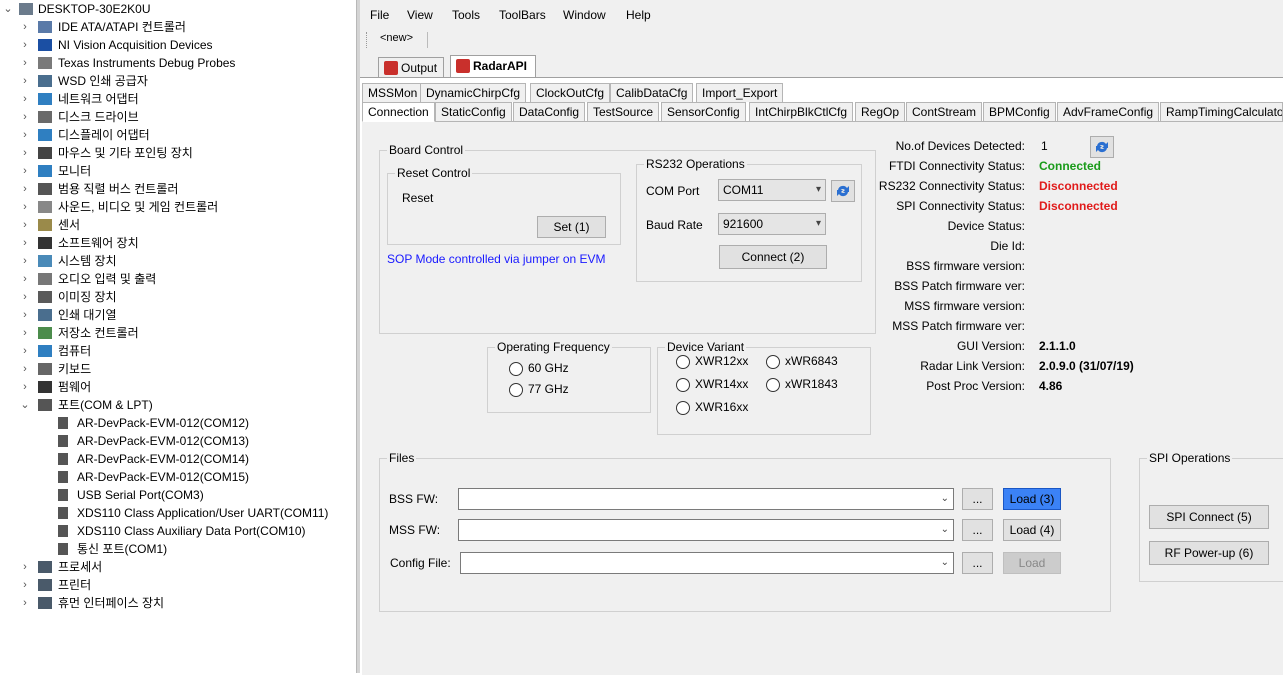 Image resolution: width=1283 pixels, height=675 pixels. Describe the element at coordinates (801, 111) in the screenshot. I see `tab-intchirpblkctlcfg: IntChirpBlkCtlCfg` at that location.